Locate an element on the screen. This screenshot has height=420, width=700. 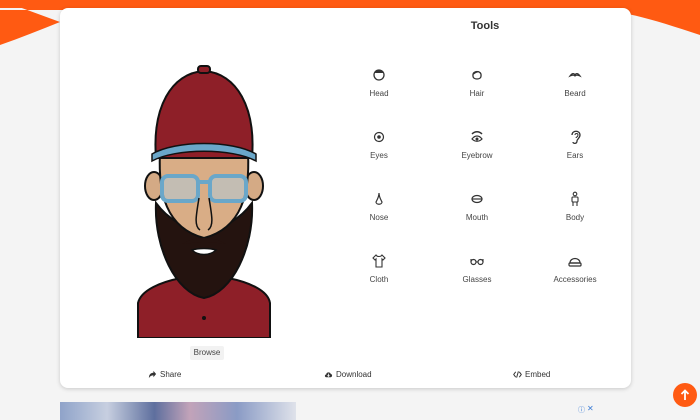
download-label: Download is located at coordinates (354, 374).